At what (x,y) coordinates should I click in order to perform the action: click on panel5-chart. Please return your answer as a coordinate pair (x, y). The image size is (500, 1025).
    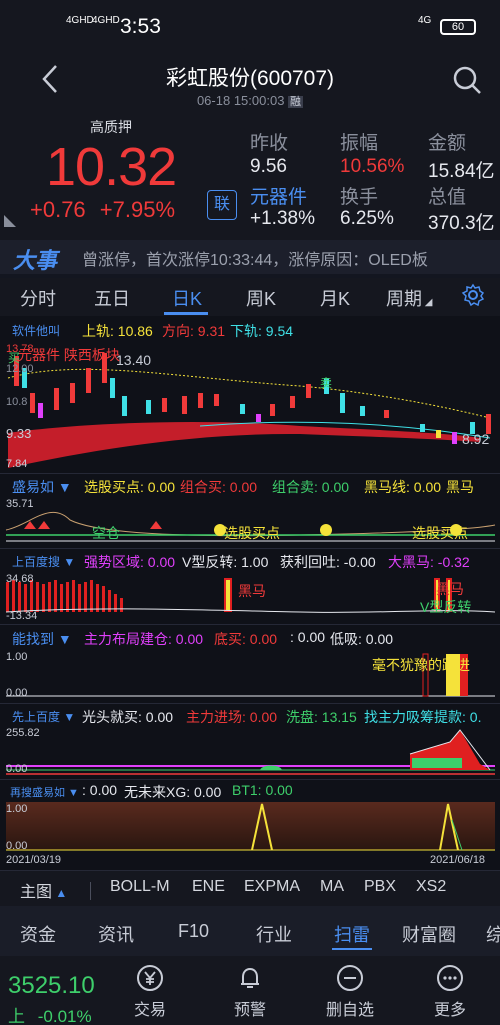
    Looking at the image, I should click on (250, 750).